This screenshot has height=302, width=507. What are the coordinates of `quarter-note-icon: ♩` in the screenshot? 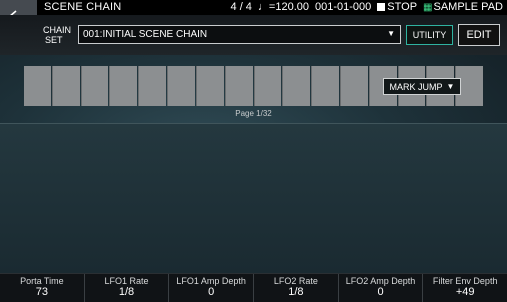 It's located at (263, 7).